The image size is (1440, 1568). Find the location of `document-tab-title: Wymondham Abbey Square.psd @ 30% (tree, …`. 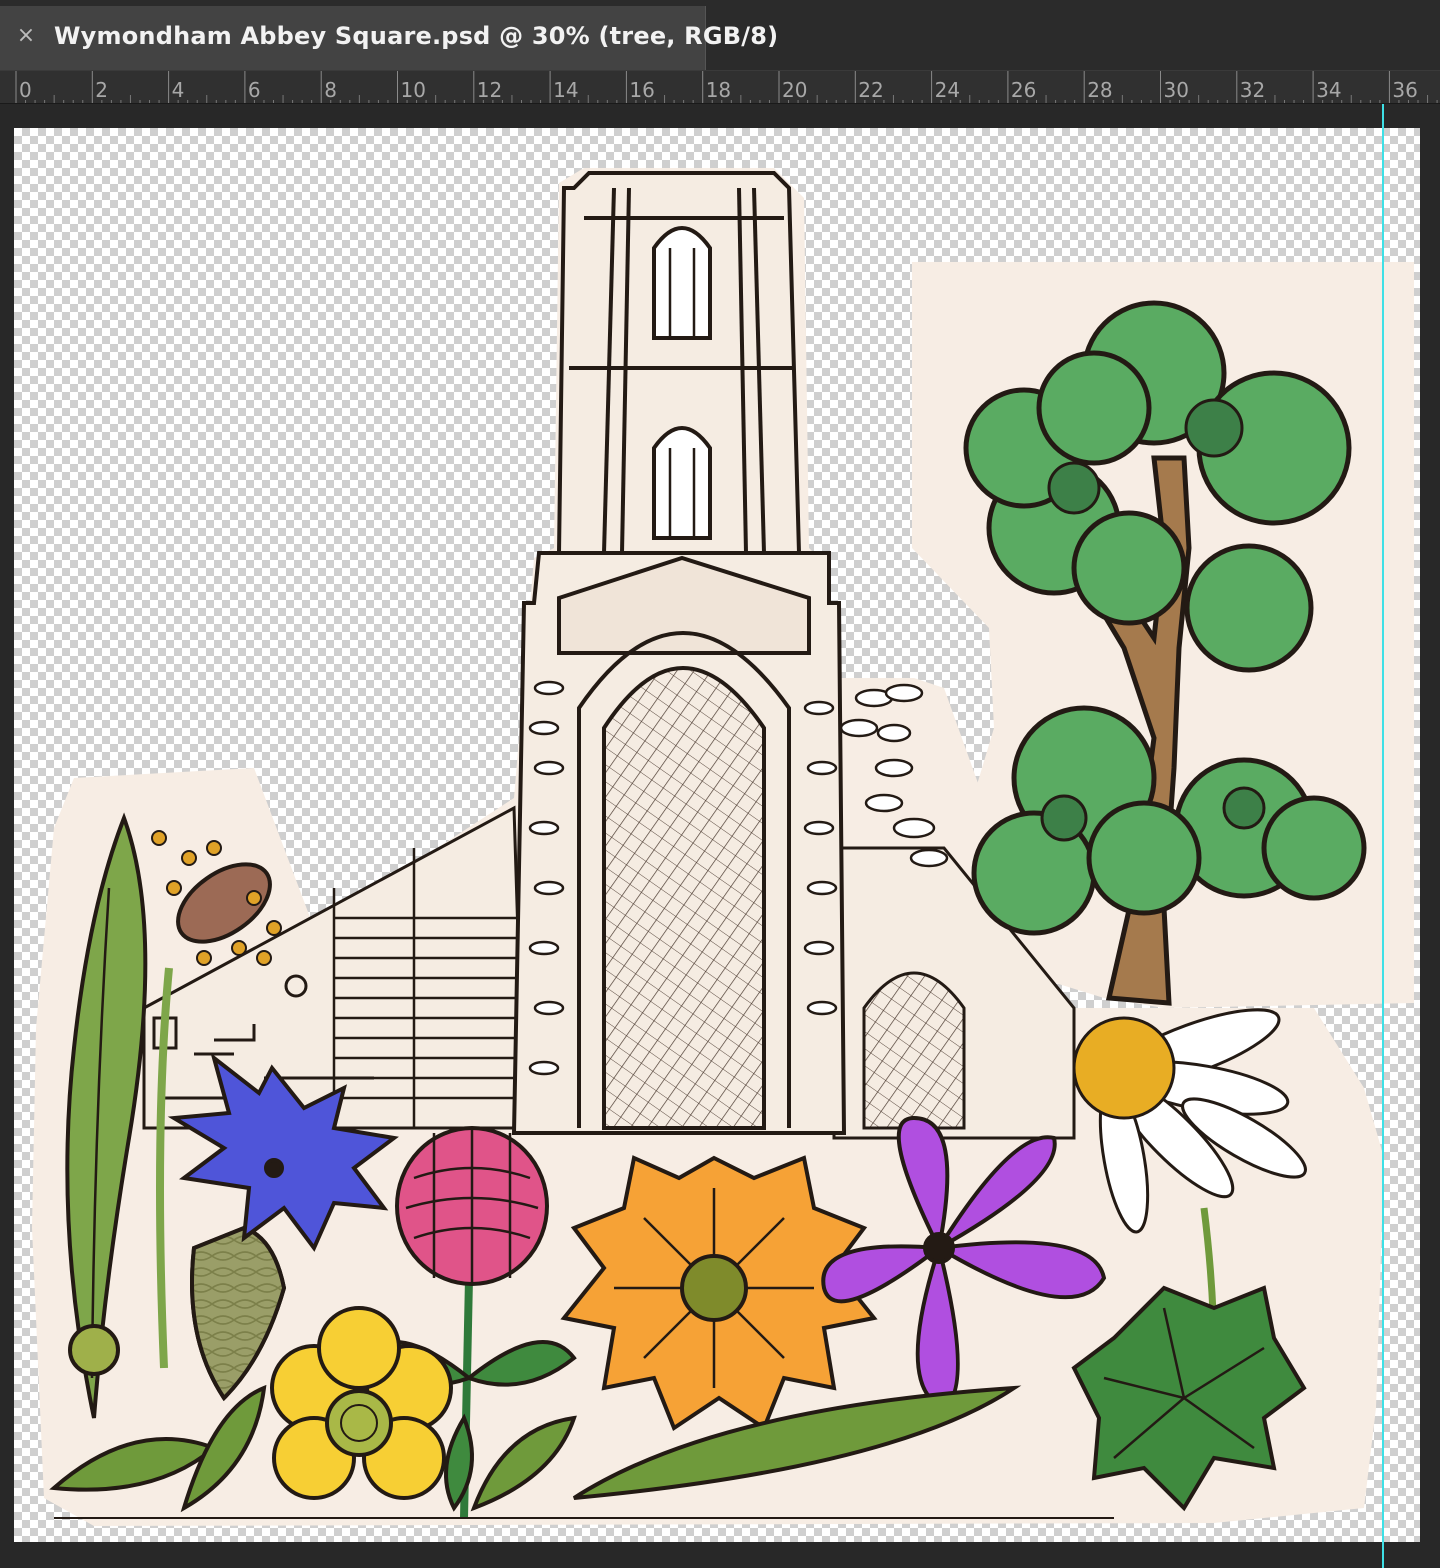

document-tab-title: Wymondham Abbey Square.psd @ 30% (tree, … is located at coordinates (416, 36).